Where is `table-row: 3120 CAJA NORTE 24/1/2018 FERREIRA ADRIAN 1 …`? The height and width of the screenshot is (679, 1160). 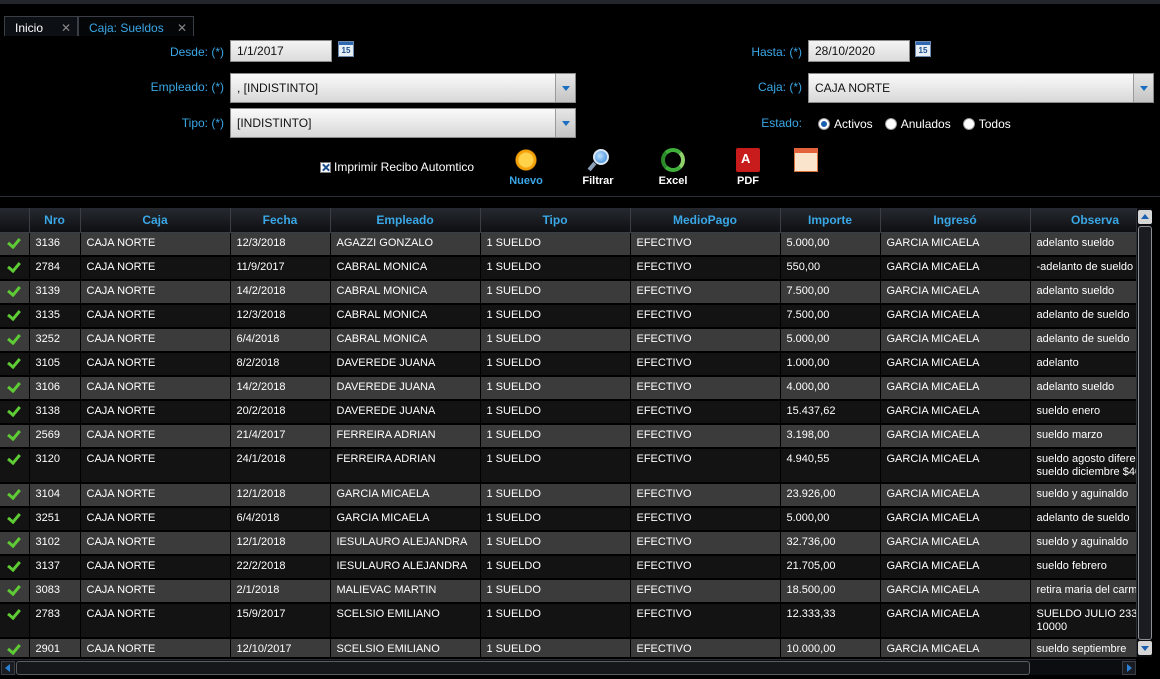
table-row: 3120 CAJA NORTE 24/1/2018 FERREIRA ADRIAN 1 … is located at coordinates (568, 466).